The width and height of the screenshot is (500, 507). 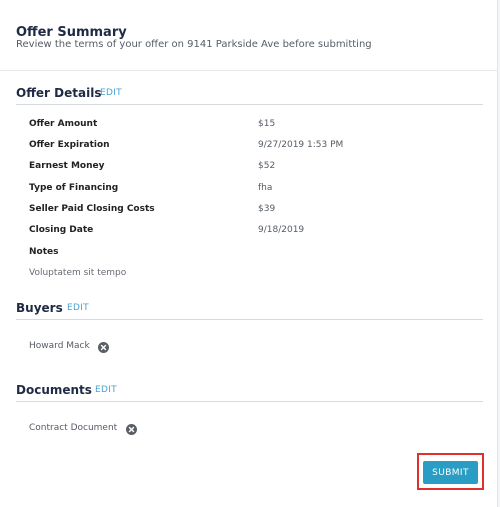 I want to click on earnest-money-label: Earnest Money, so click(x=67, y=166).